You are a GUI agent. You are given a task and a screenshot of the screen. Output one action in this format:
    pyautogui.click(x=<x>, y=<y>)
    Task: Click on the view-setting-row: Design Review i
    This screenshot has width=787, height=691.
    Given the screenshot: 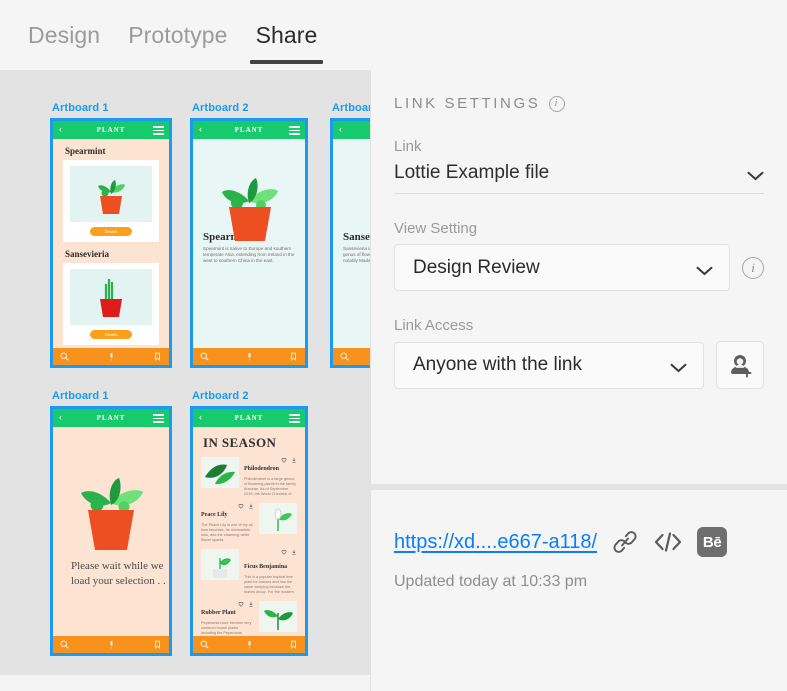 What is the action you would take?
    pyautogui.click(x=579, y=267)
    